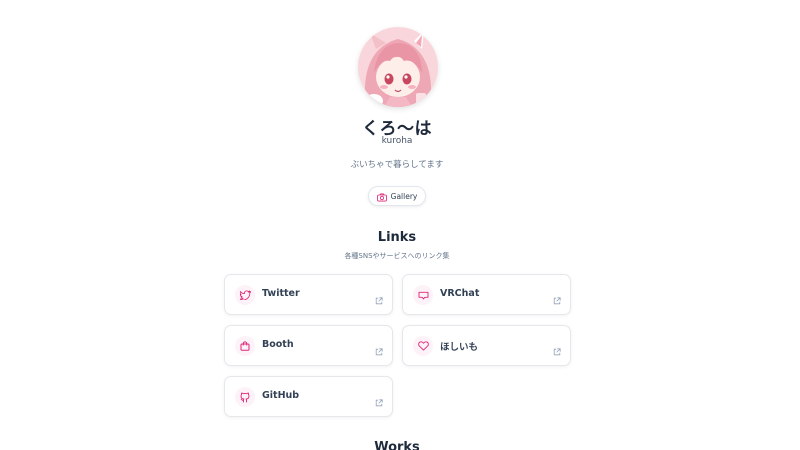  I want to click on link-card-label: Booth, so click(278, 344).